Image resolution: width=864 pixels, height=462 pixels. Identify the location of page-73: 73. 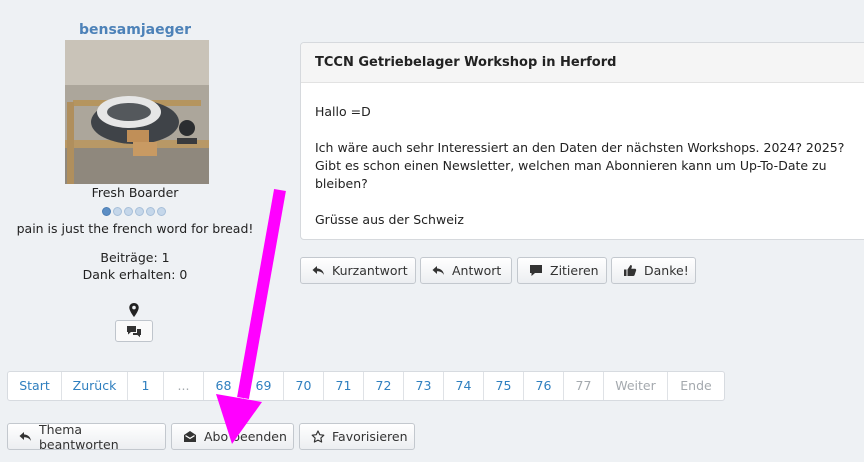
(424, 386).